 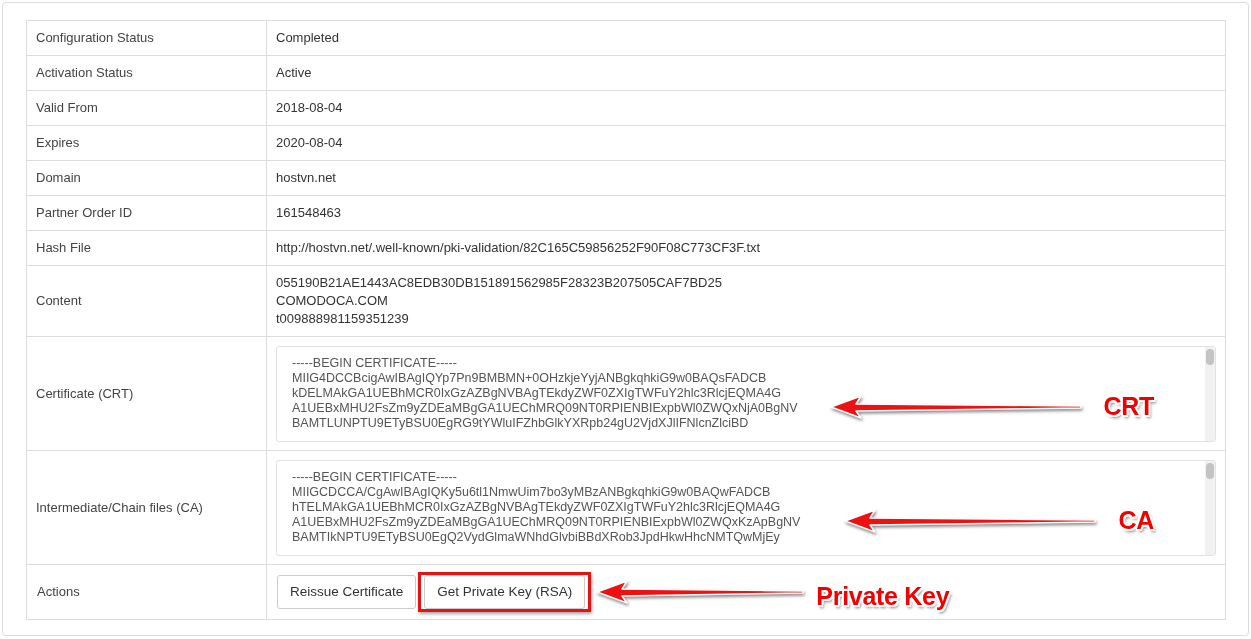 I want to click on property-label: Actions, so click(x=58, y=592).